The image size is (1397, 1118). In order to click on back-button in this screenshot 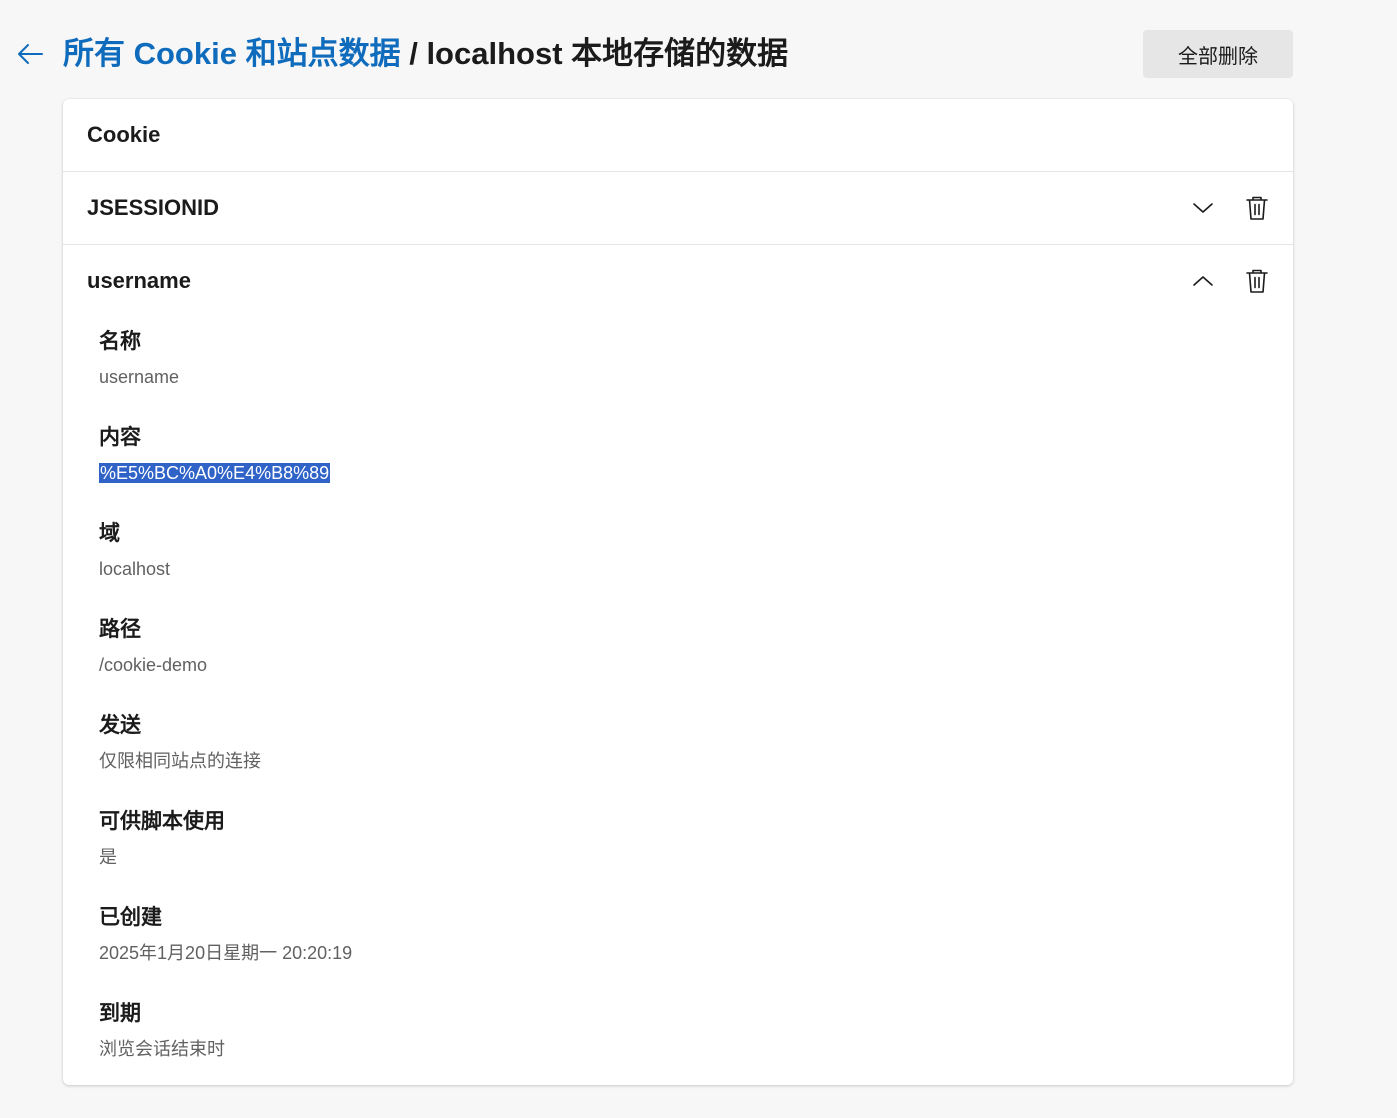, I will do `click(30, 54)`.